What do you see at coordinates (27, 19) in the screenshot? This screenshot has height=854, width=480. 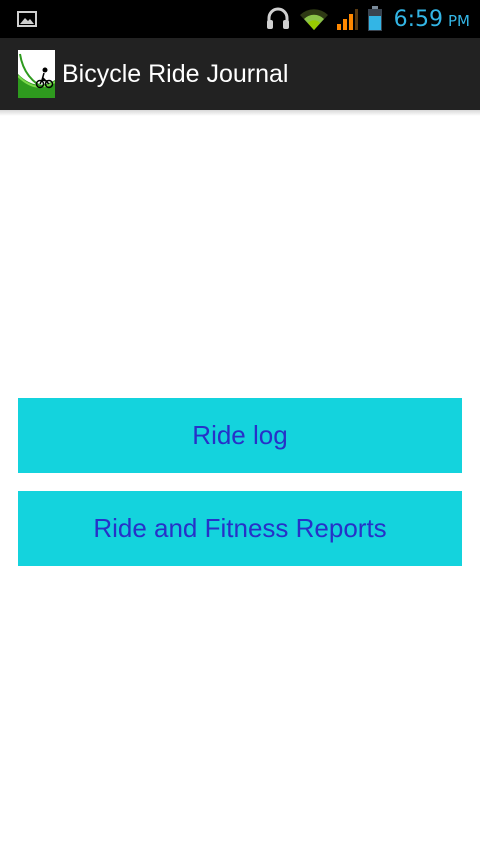 I see `image-notification-icon` at bounding box center [27, 19].